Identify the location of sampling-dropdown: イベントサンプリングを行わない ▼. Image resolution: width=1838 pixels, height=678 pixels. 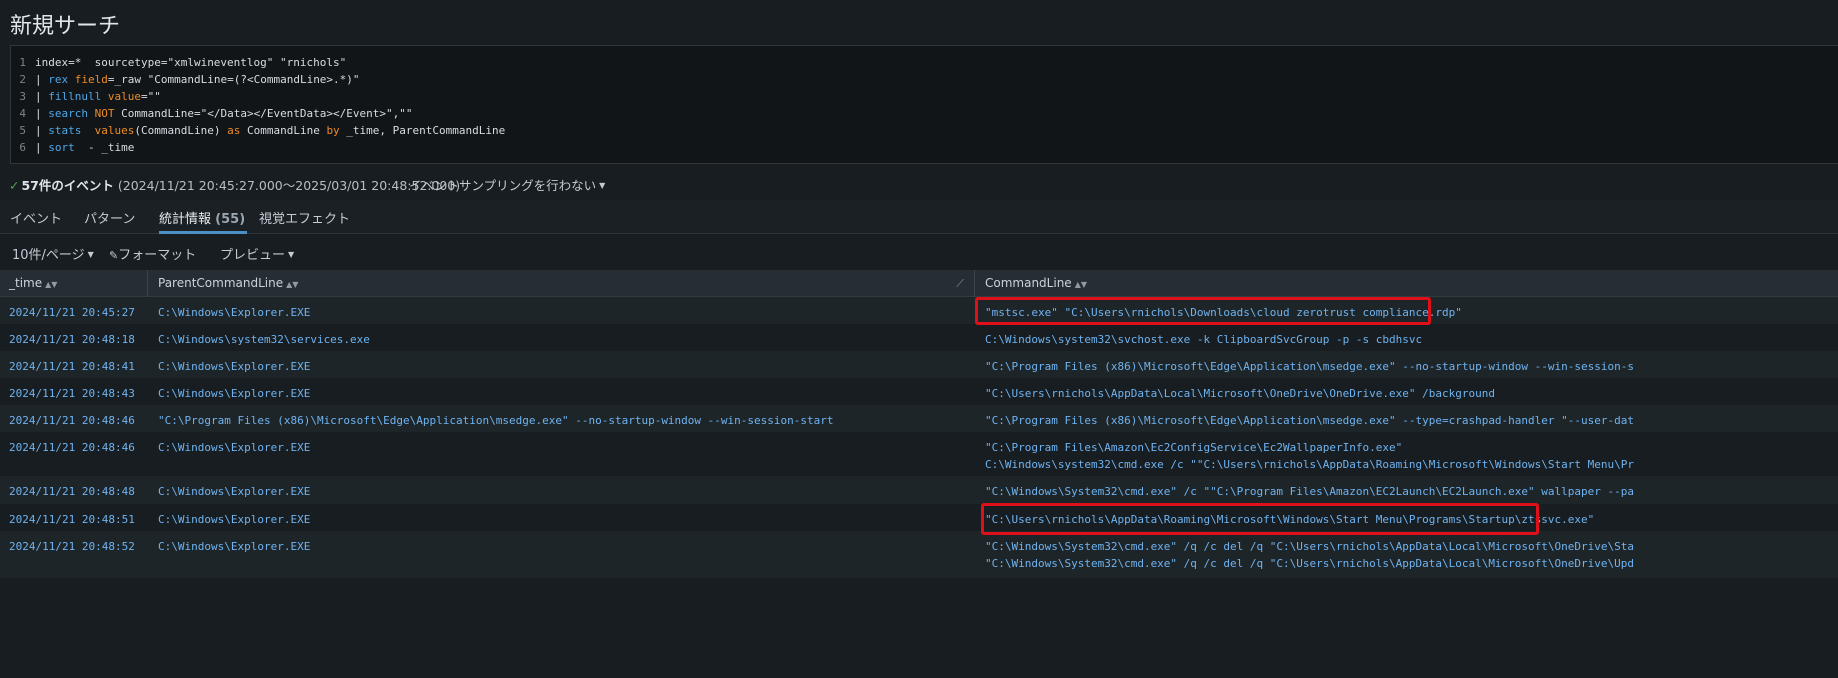
(507, 184).